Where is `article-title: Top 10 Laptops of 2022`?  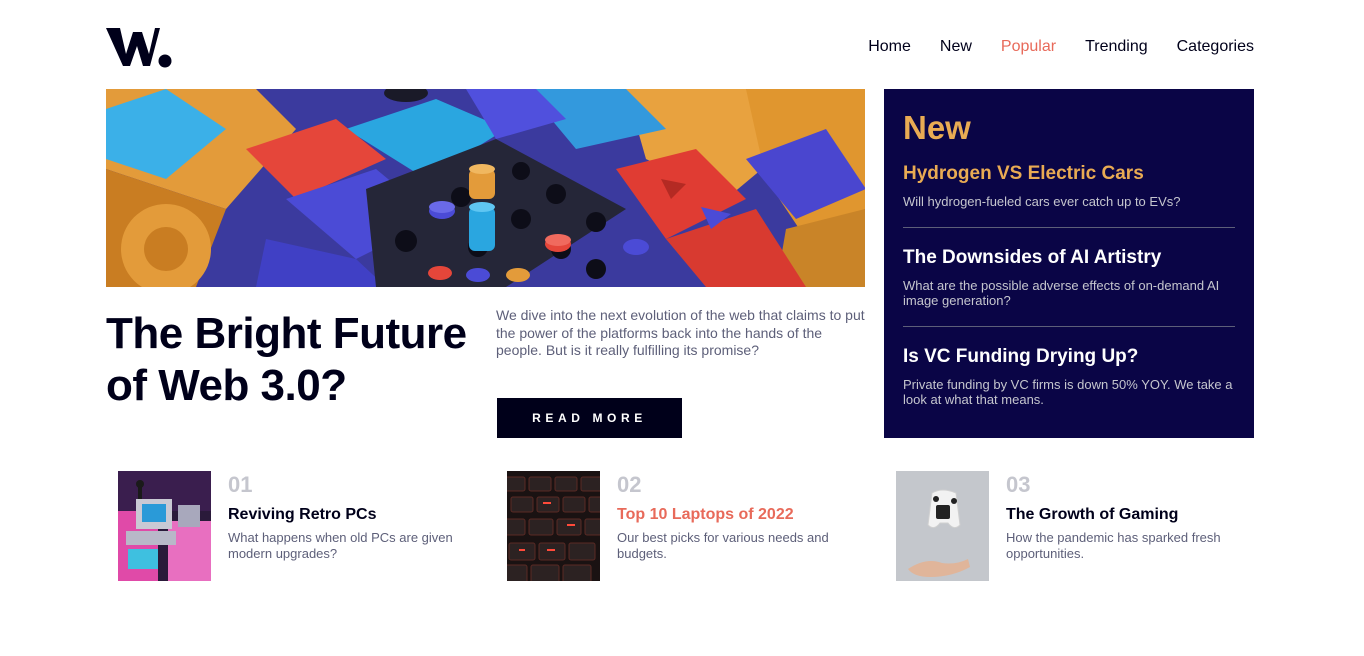
article-title: Top 10 Laptops of 2022 is located at coordinates (737, 515).